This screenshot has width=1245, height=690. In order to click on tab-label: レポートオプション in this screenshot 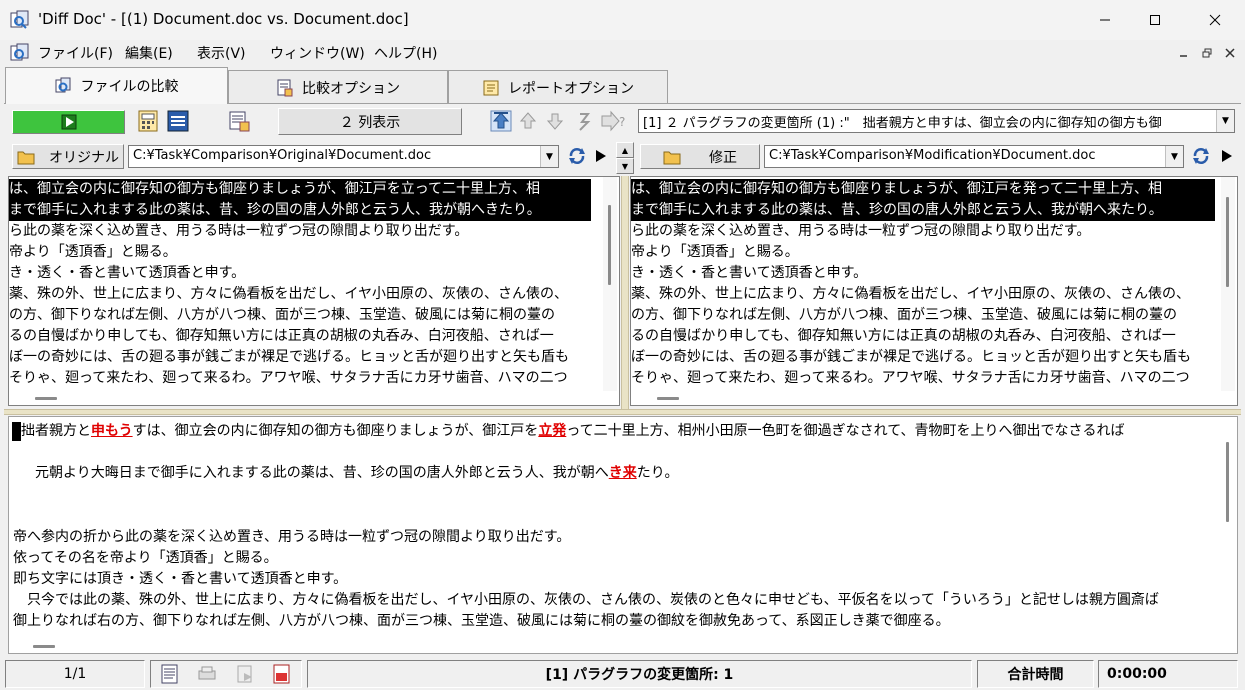, I will do `click(571, 88)`.